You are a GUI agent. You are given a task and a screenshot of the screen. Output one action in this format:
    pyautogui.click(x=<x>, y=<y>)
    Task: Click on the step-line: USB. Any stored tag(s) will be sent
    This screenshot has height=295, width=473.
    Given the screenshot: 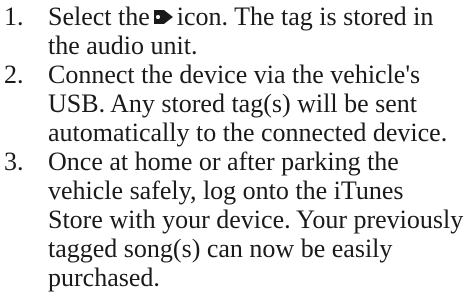 What is the action you would take?
    pyautogui.click(x=233, y=103)
    